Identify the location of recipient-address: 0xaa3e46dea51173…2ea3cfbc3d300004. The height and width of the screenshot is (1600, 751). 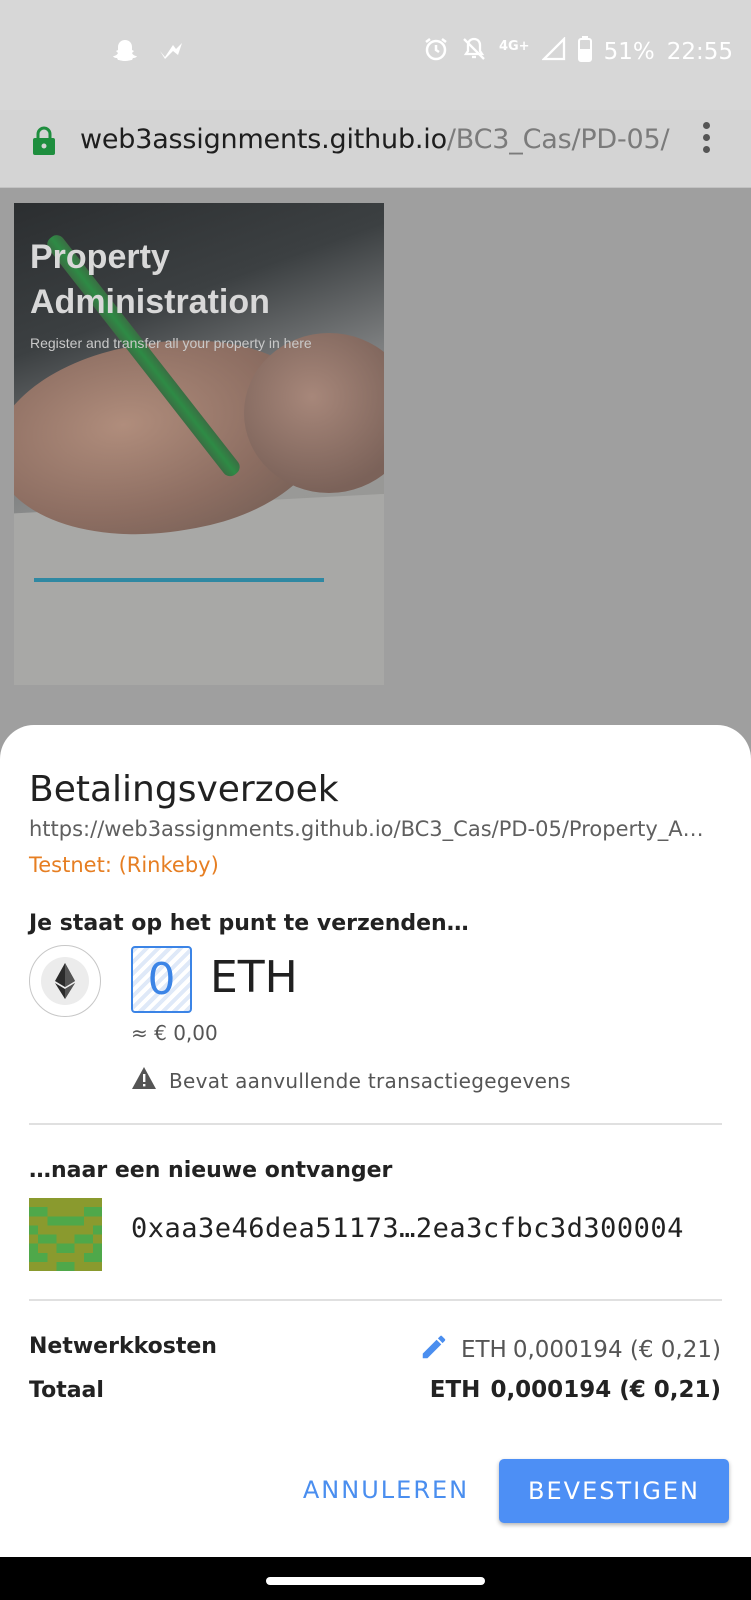
(407, 1228).